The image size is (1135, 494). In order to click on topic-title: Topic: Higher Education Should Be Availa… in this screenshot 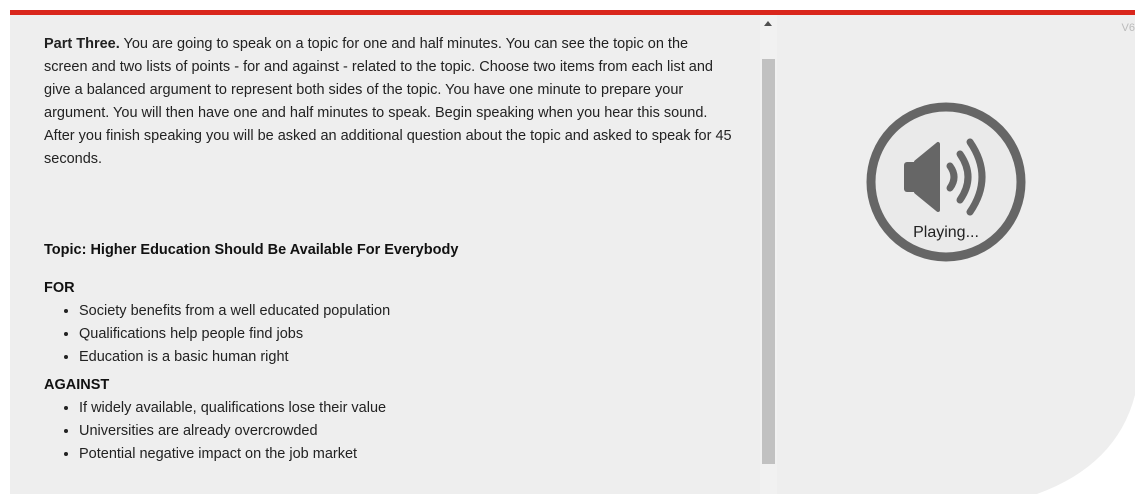, I will do `click(251, 250)`.